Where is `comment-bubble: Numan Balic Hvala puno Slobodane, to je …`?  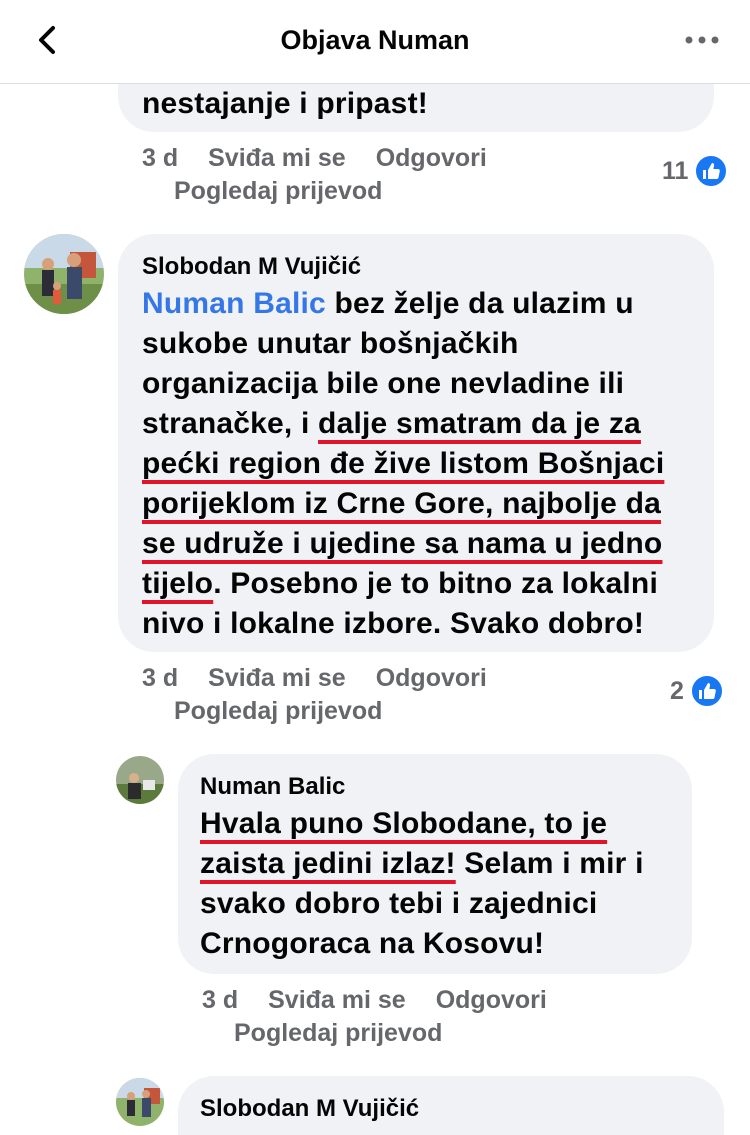 comment-bubble: Numan Balic Hvala puno Slobodane, to je … is located at coordinates (435, 864).